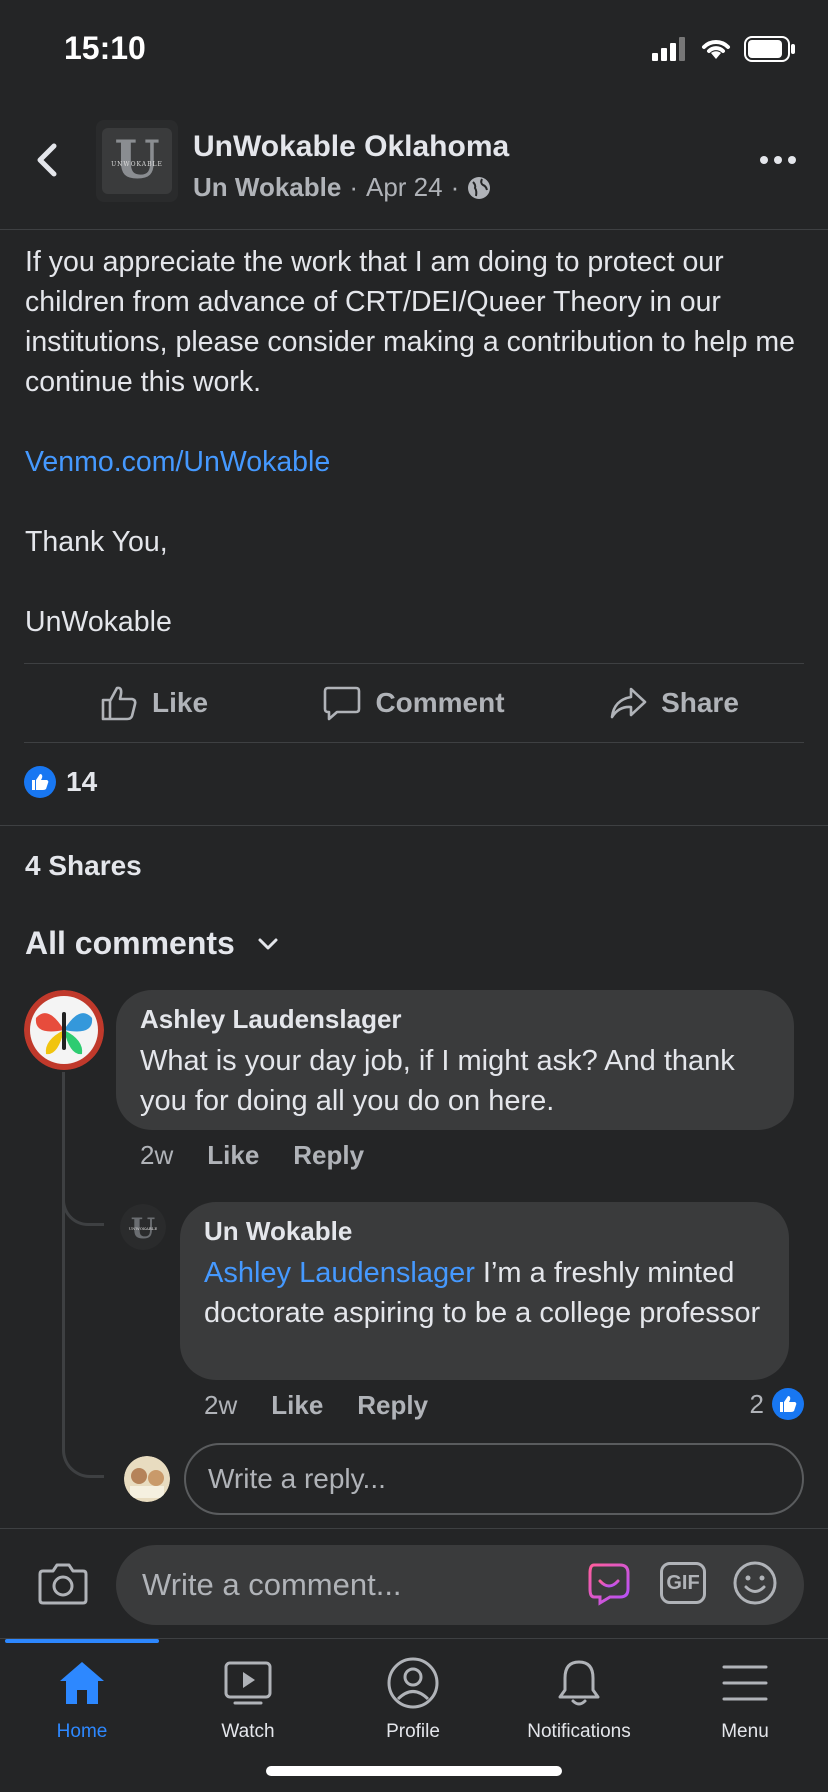 This screenshot has width=828, height=1792. Describe the element at coordinates (414, 1771) in the screenshot. I see `home-indicator` at that location.